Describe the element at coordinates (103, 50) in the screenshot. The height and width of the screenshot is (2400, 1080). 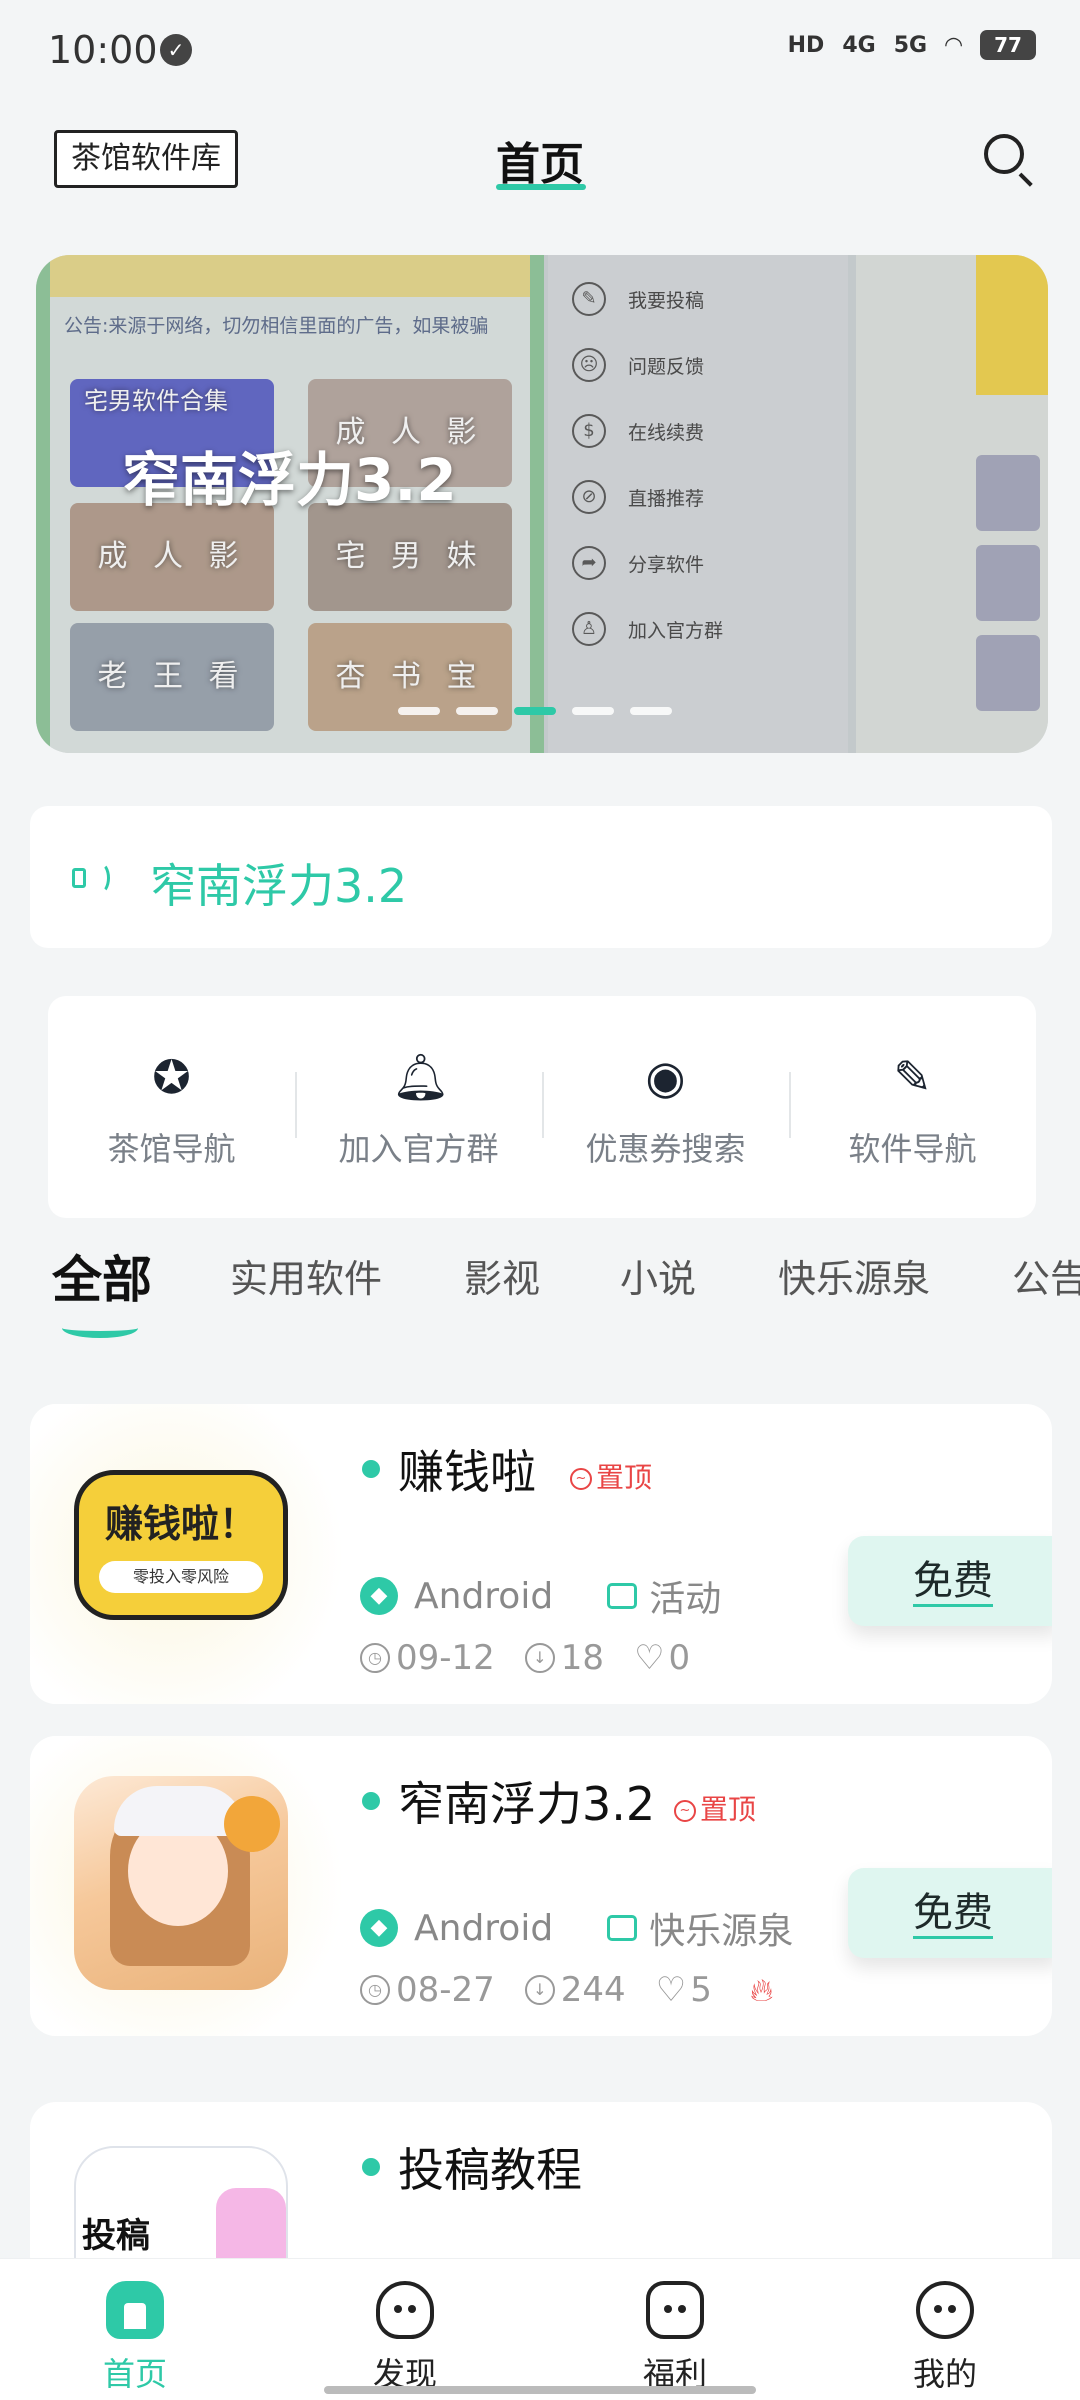
I see `status-time: 10:00` at that location.